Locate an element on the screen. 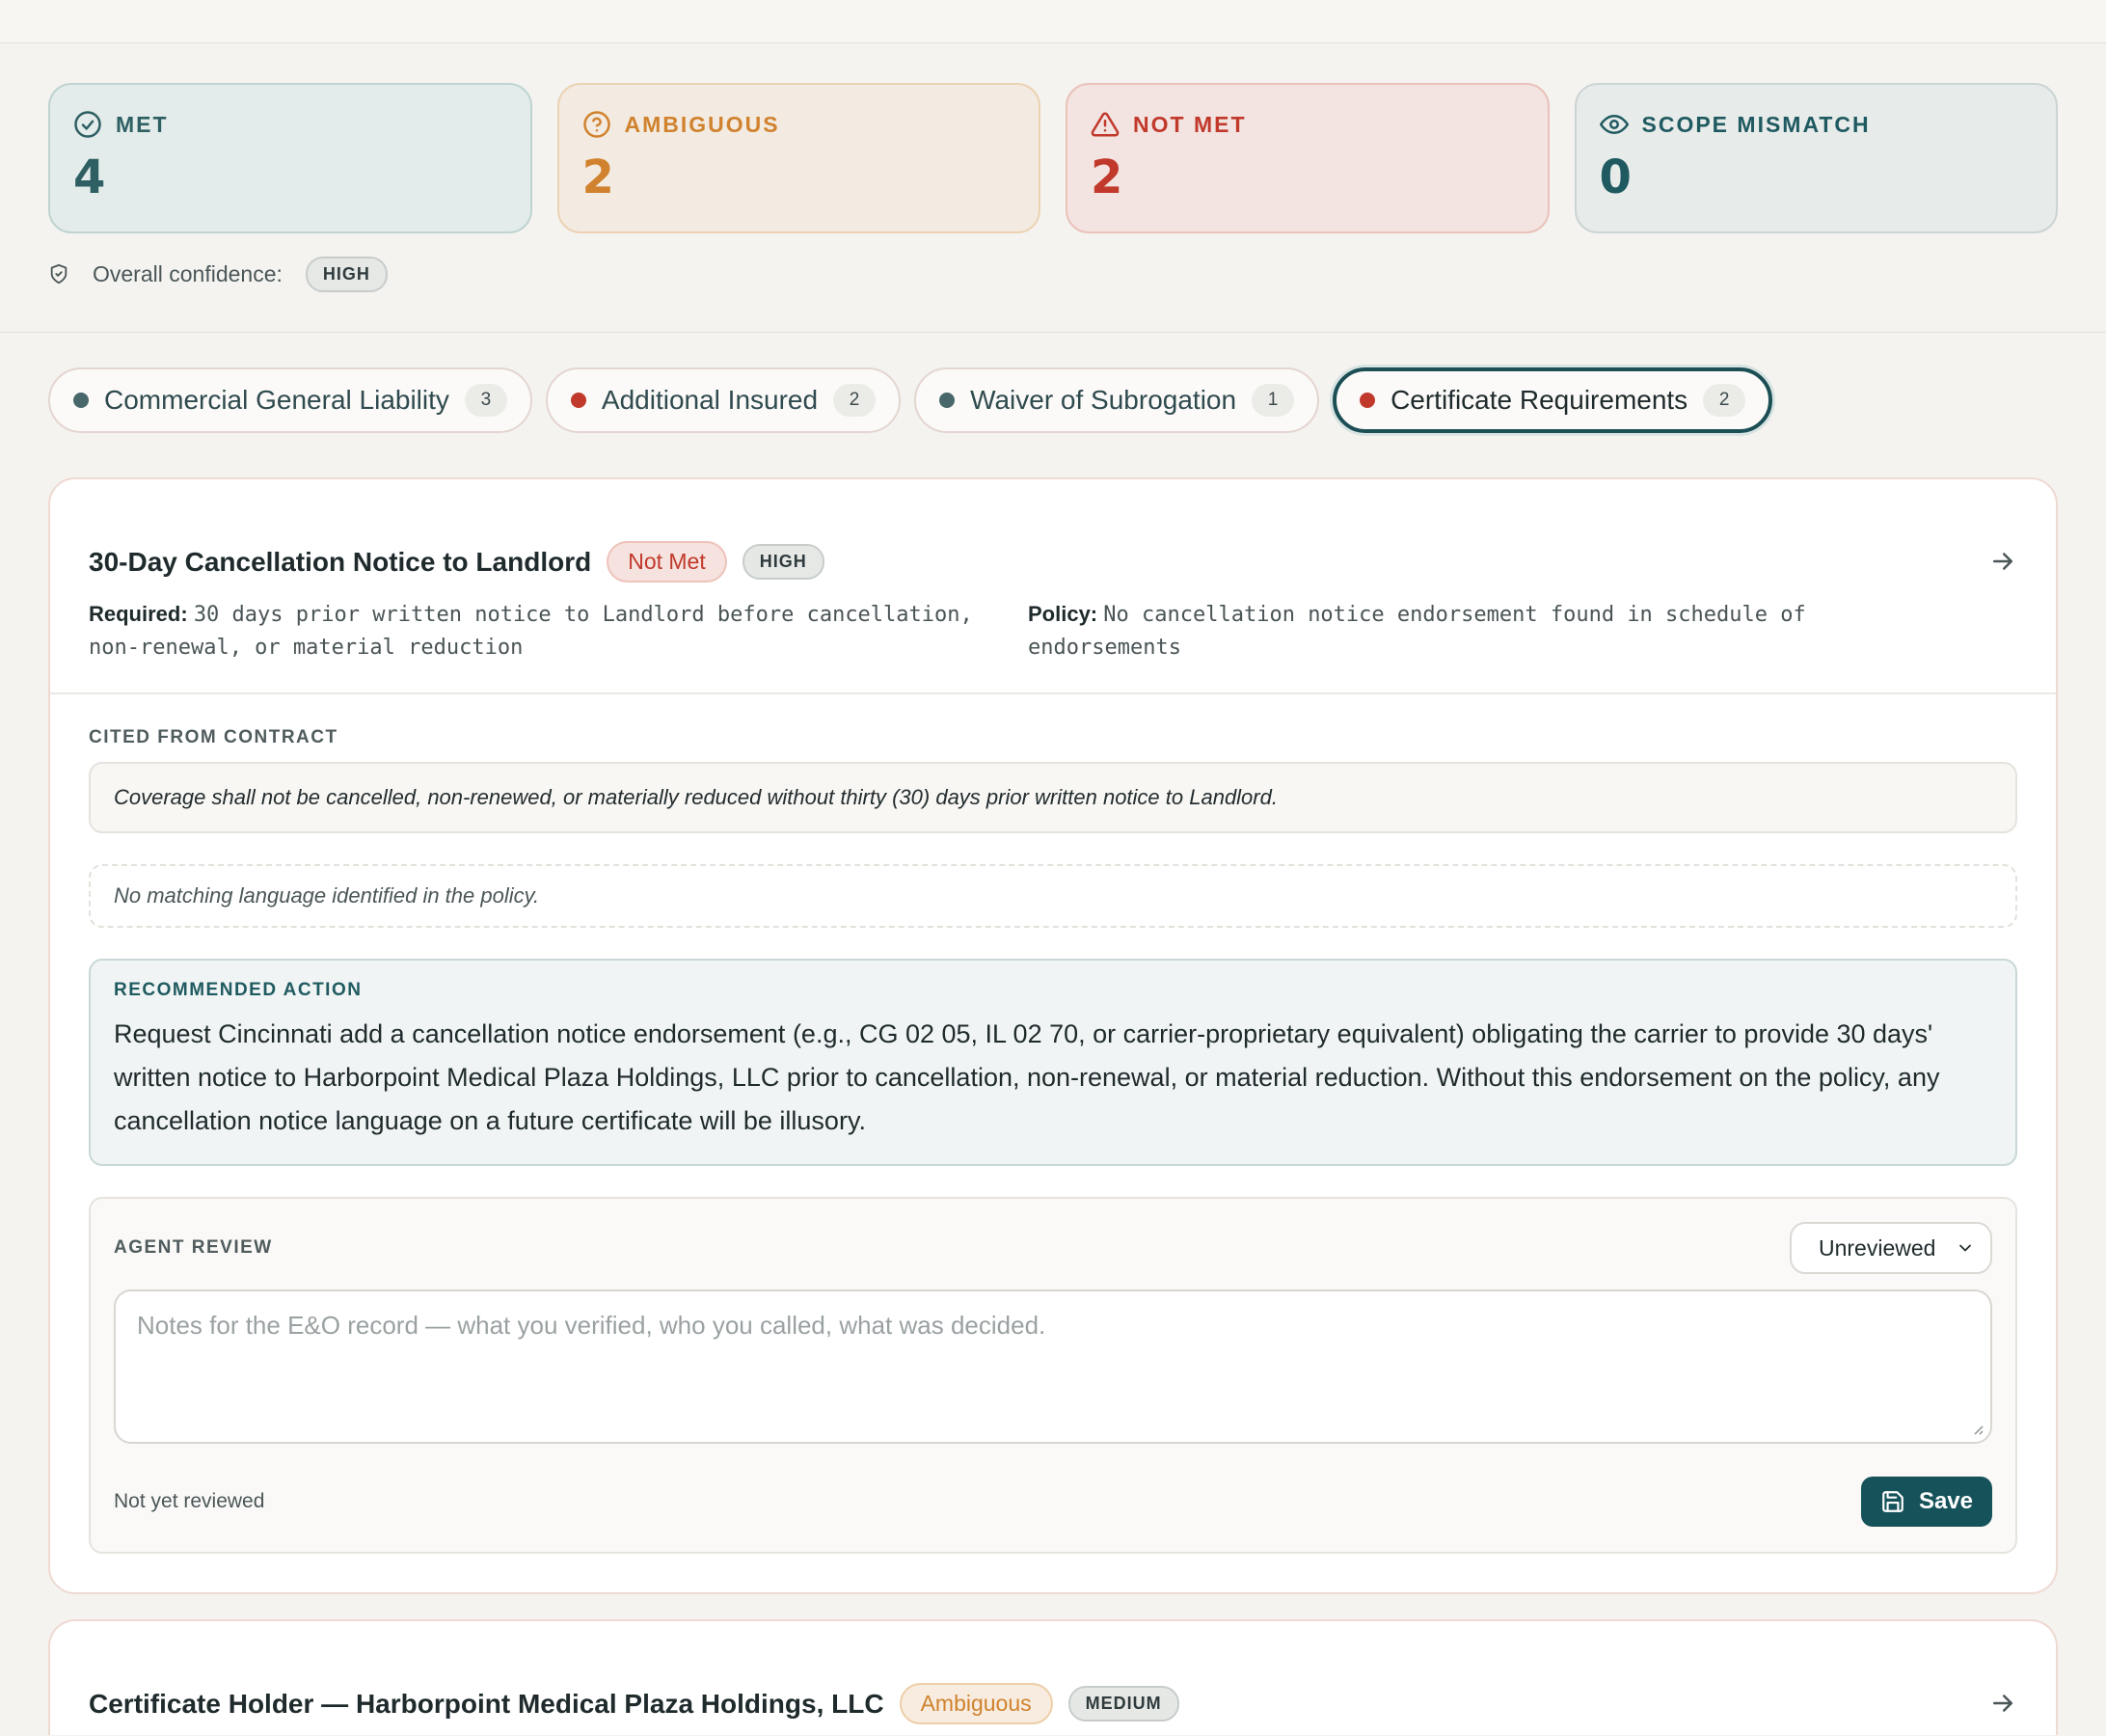  tab-count: 1 is located at coordinates (1273, 401).